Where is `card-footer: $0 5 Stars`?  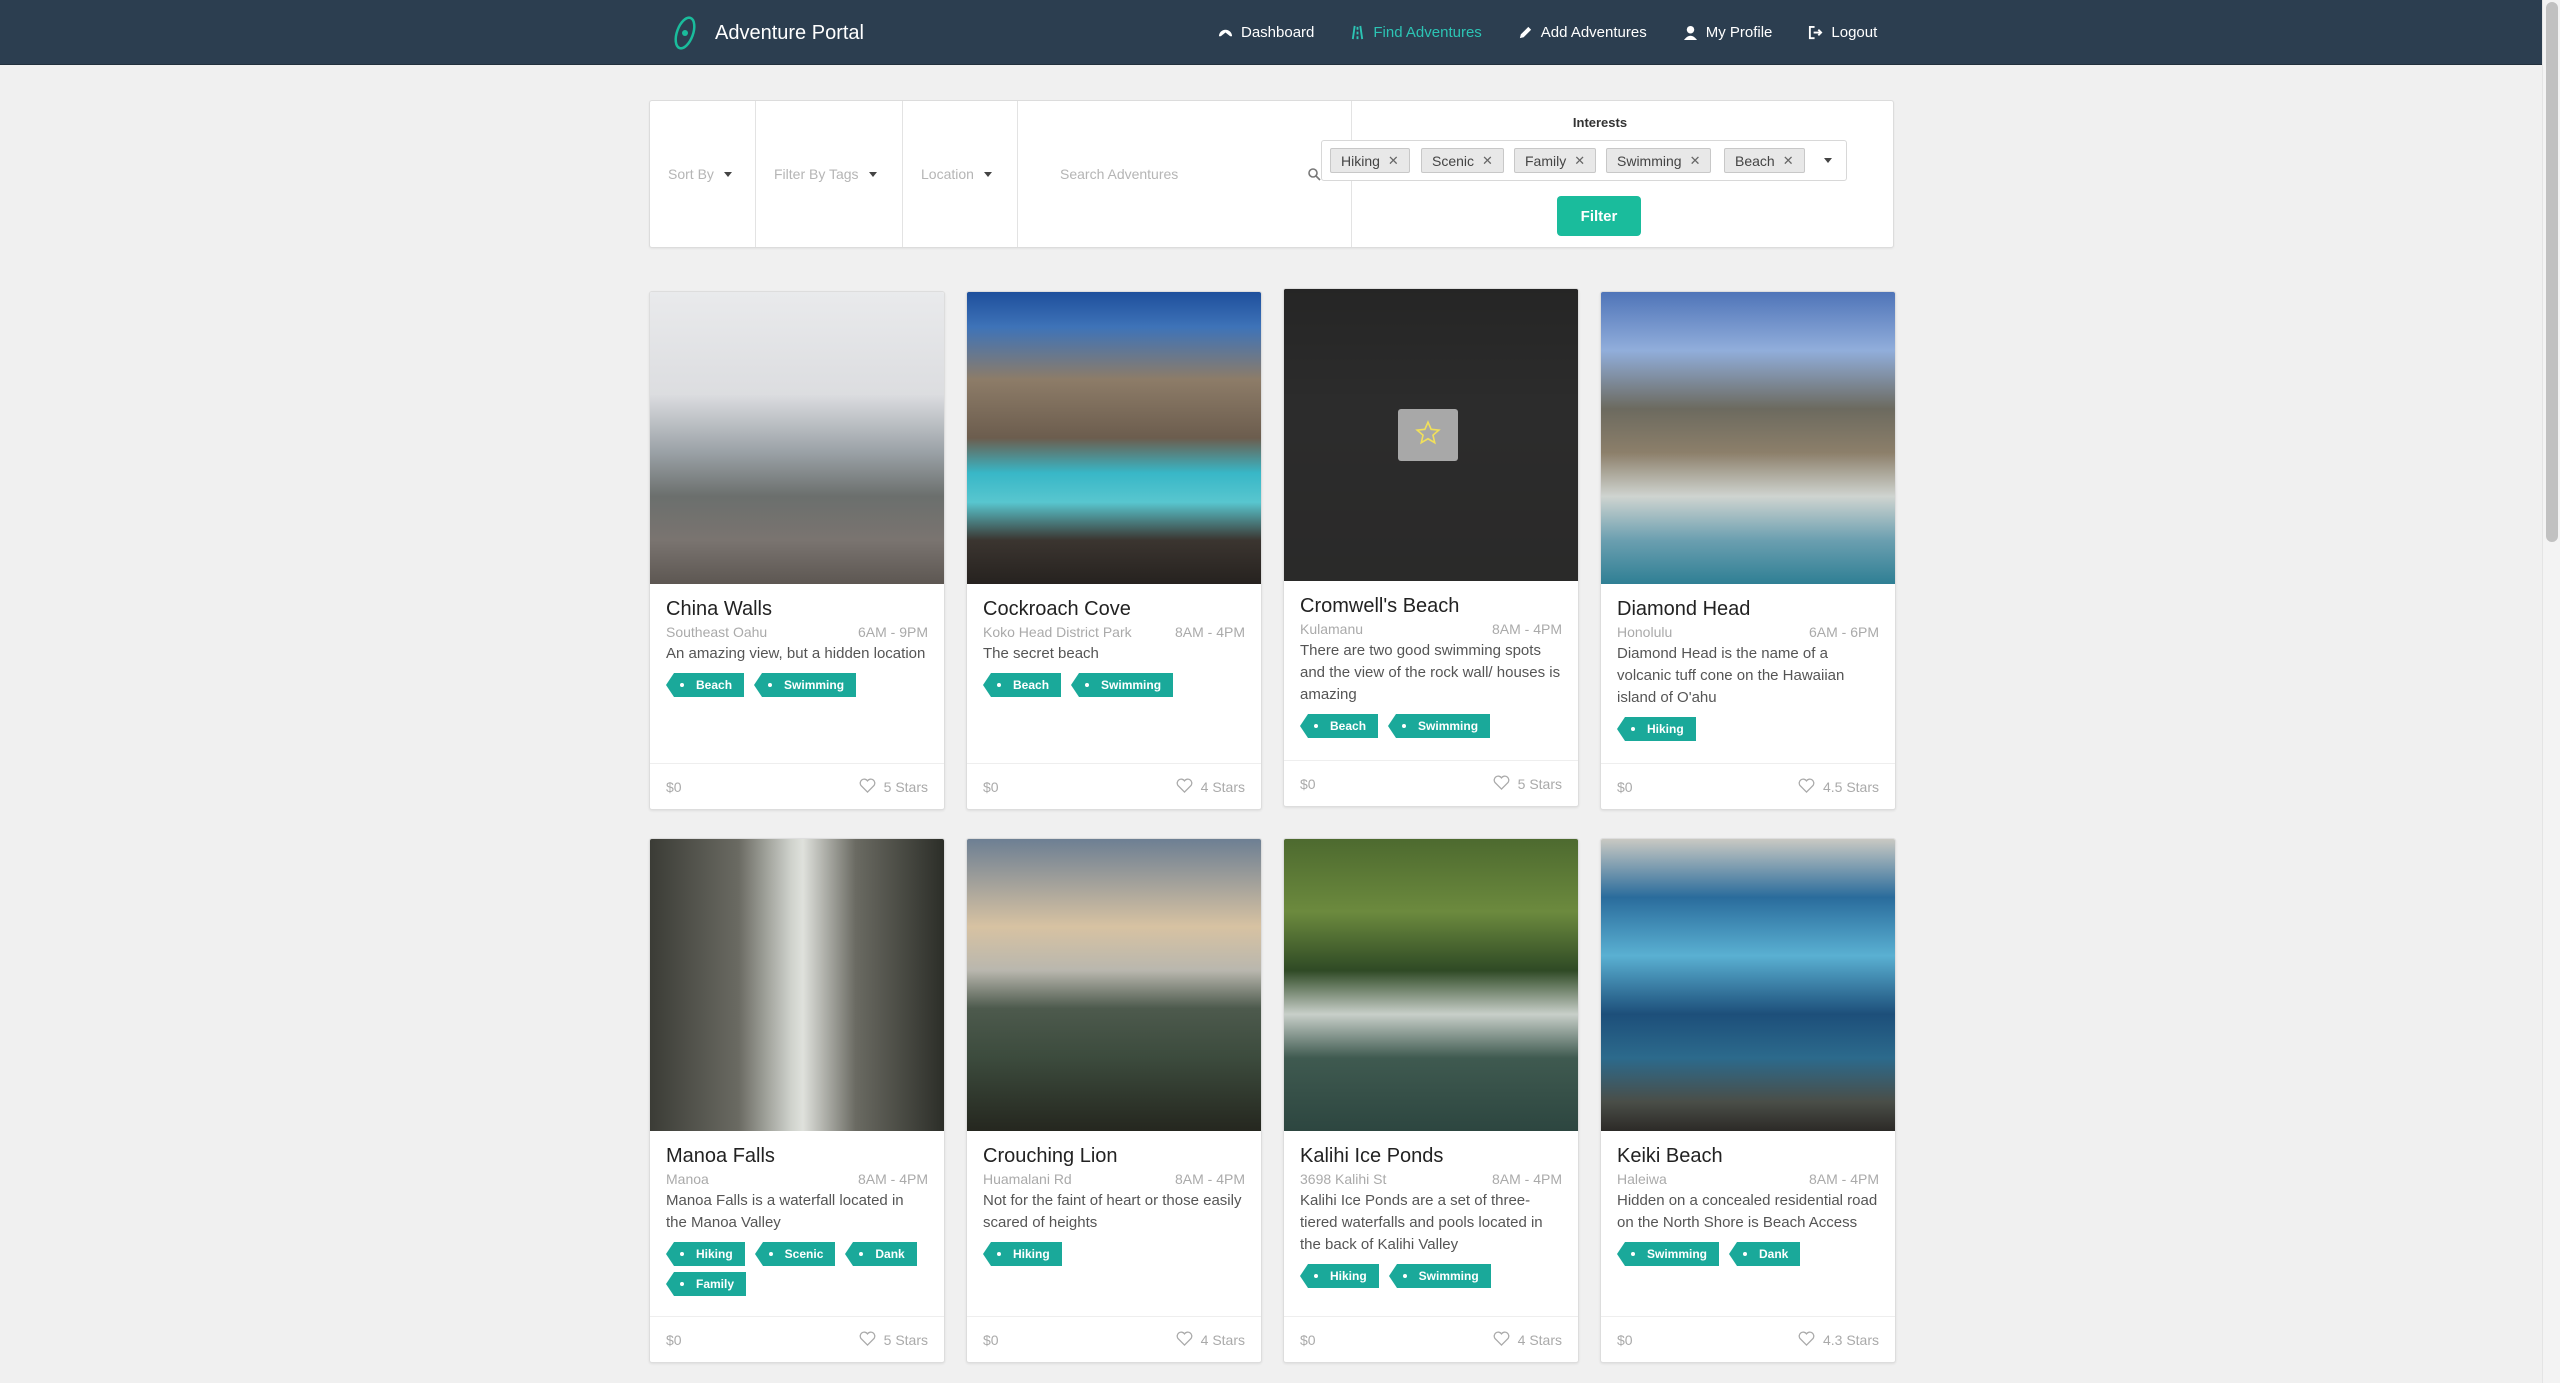
card-footer: $0 5 Stars is located at coordinates (1431, 783).